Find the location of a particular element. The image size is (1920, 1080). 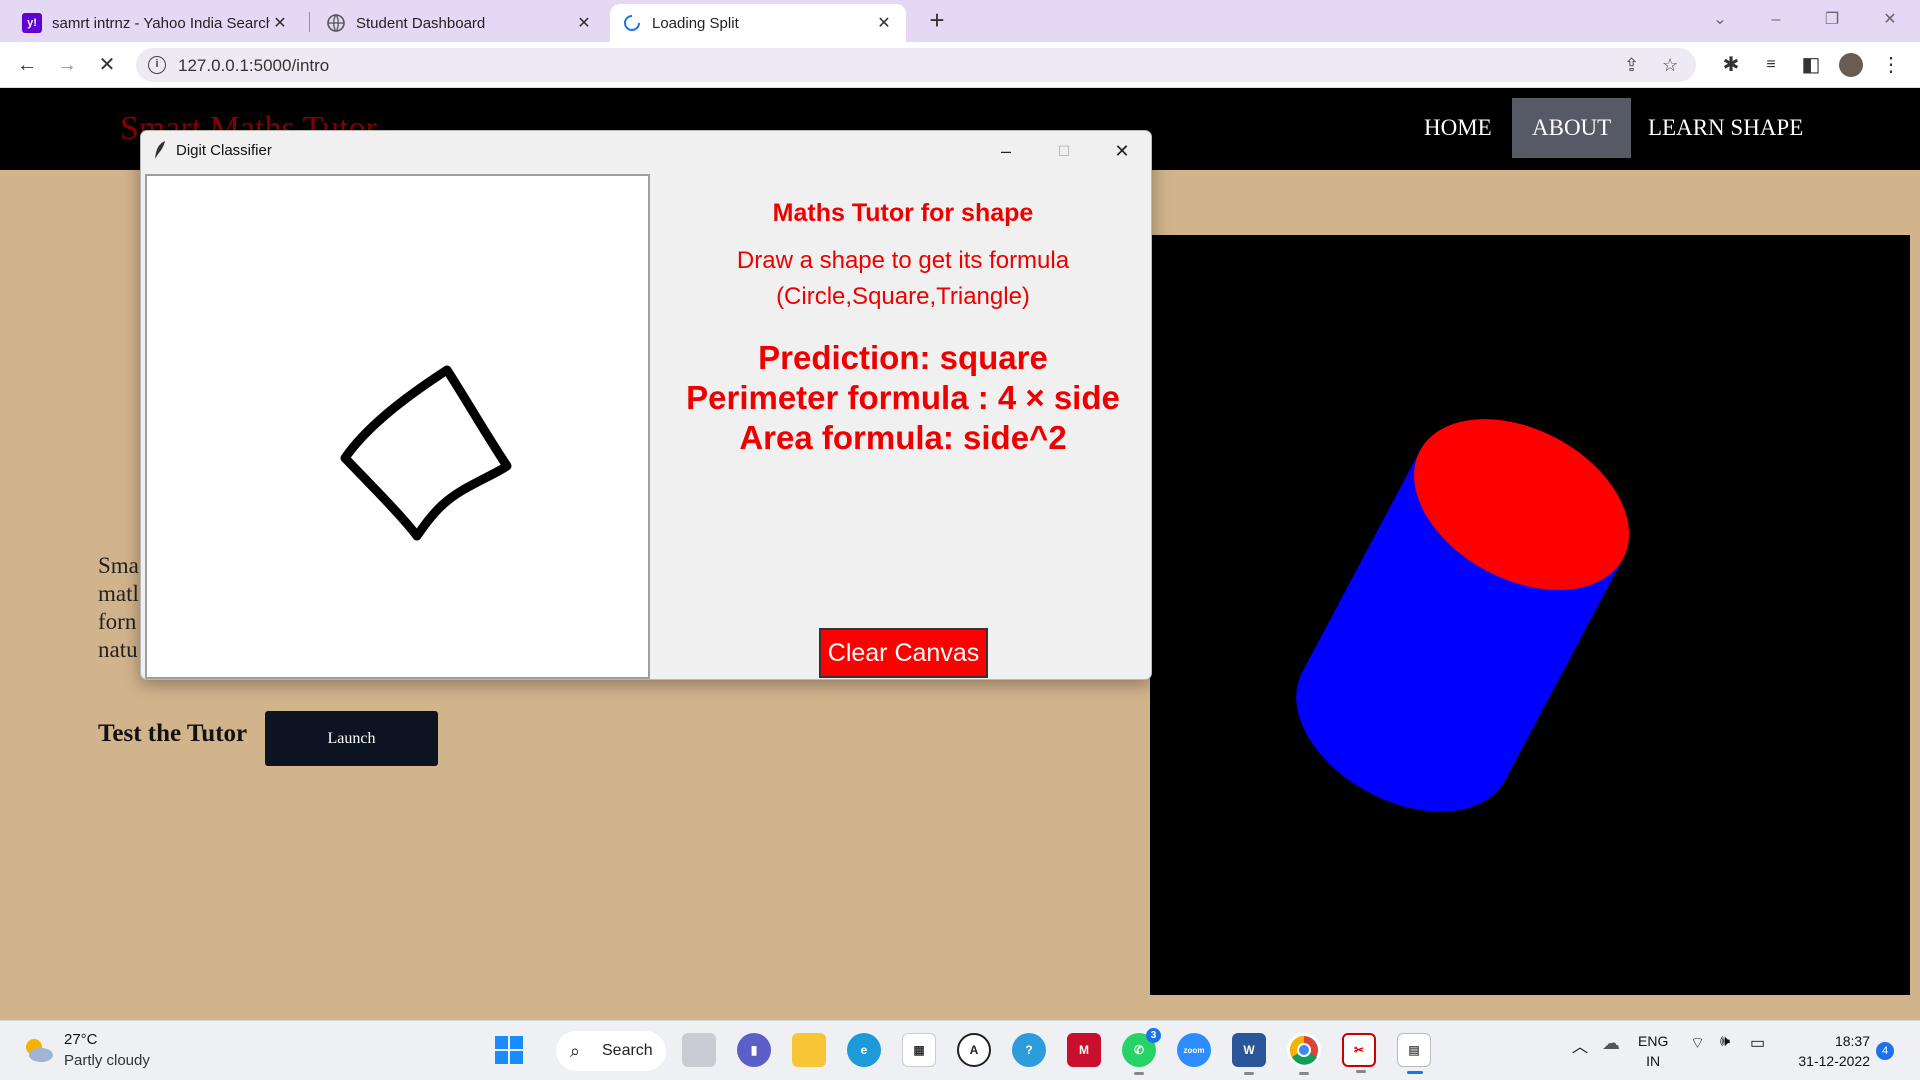

tab-search-chevron-icon: ⌄ is located at coordinates (1720, 20).